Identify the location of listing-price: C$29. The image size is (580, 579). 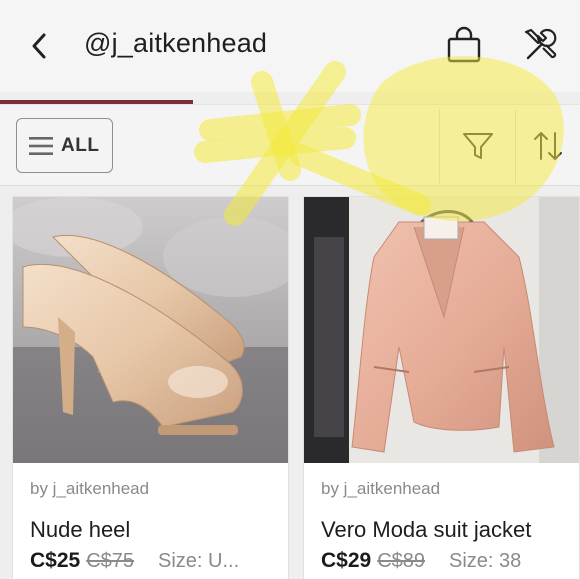
(346, 560).